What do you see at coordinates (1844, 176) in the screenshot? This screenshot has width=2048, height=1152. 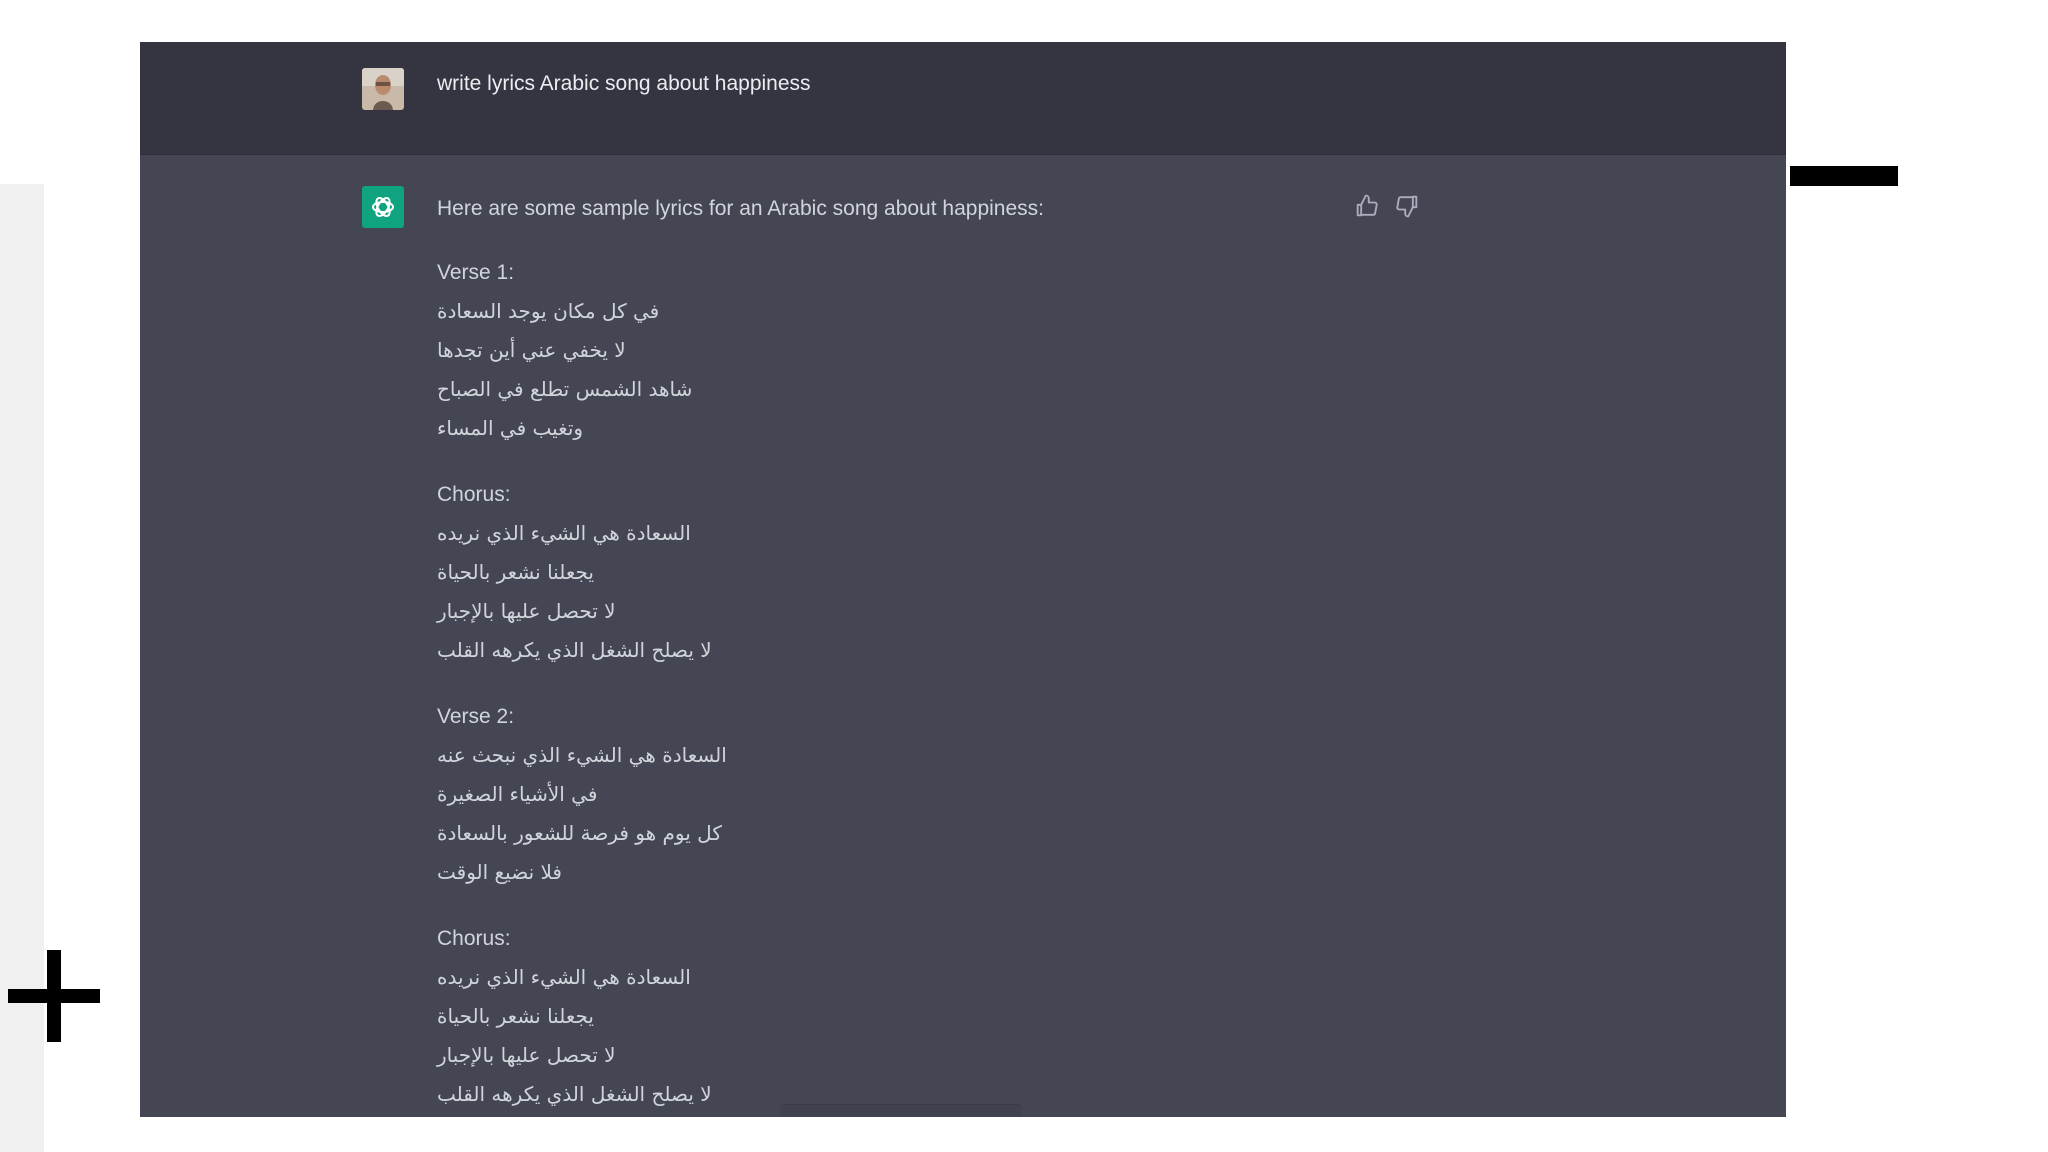 I see `black-bar-marker` at bounding box center [1844, 176].